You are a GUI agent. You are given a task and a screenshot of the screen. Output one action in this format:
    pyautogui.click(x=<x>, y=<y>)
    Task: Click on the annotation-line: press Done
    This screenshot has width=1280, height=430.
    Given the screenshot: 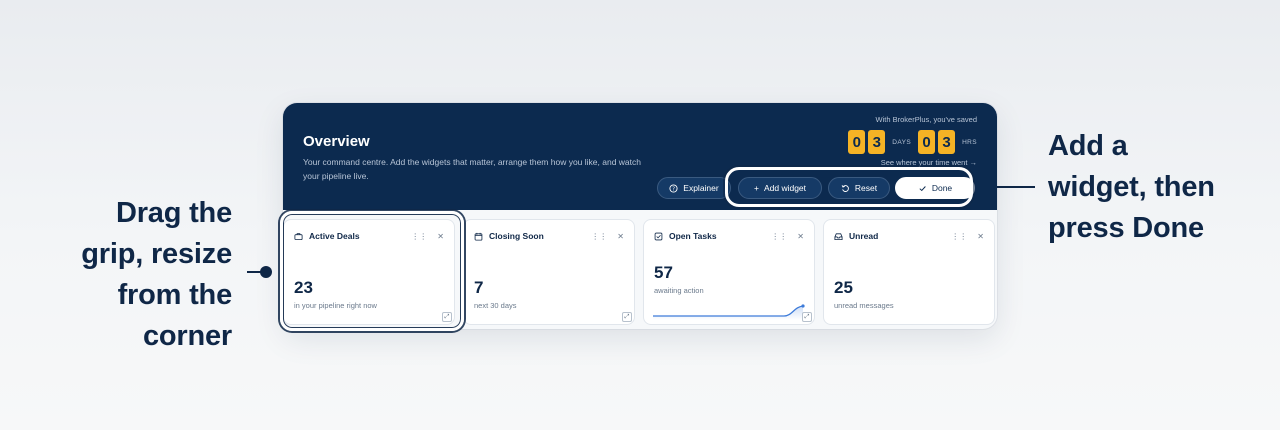 What is the action you would take?
    pyautogui.click(x=1126, y=228)
    